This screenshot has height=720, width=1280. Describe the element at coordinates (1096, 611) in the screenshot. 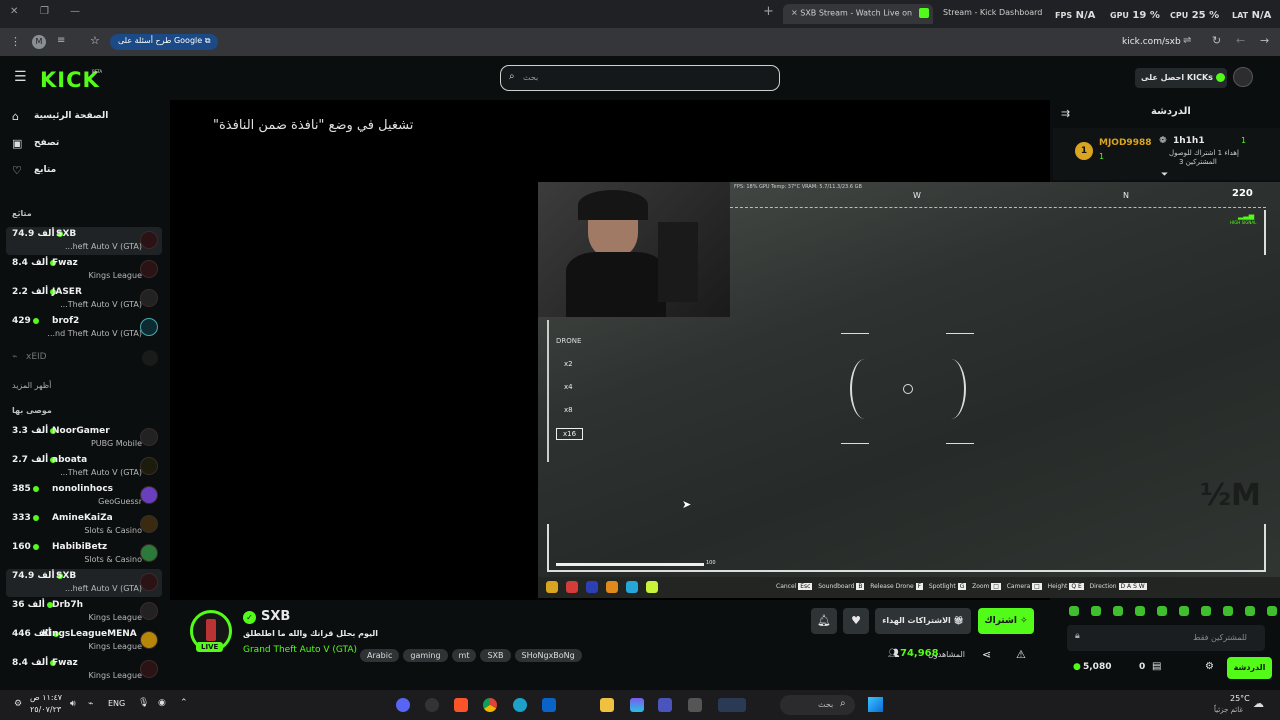

I see `emote-2-icon` at that location.